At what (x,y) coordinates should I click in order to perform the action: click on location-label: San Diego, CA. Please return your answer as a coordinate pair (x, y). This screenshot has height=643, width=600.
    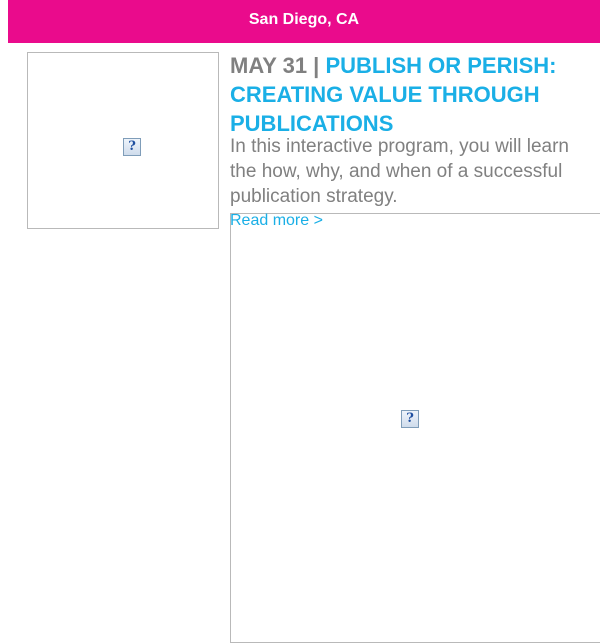
    Looking at the image, I should click on (304, 19).